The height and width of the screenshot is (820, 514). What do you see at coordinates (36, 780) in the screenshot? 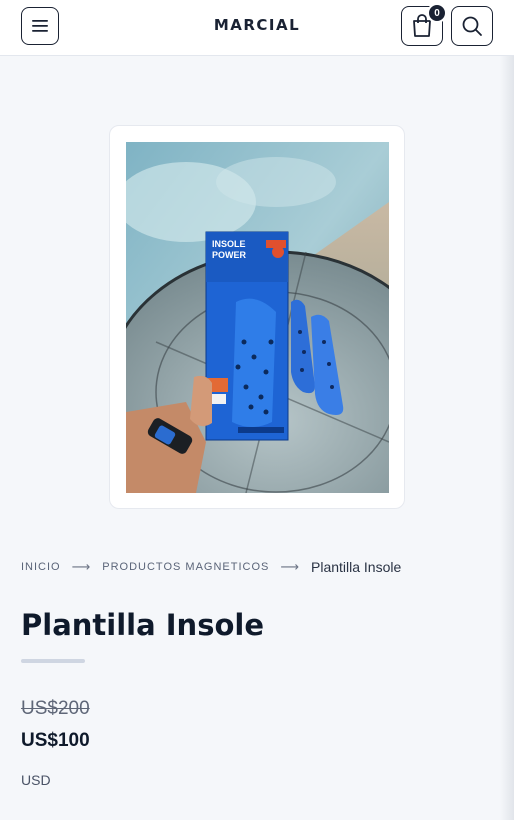
I see `currency-label: USD` at bounding box center [36, 780].